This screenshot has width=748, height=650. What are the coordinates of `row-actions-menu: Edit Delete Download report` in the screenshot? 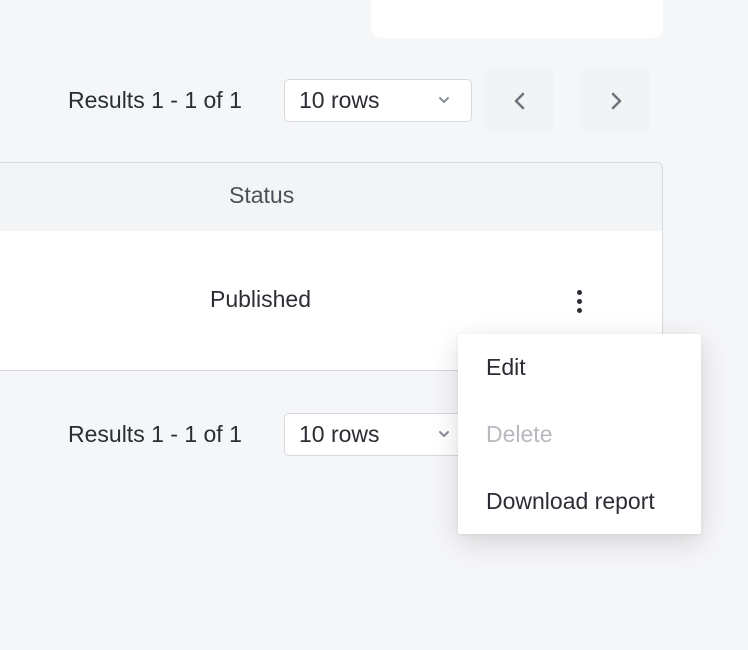 It's located at (579, 434).